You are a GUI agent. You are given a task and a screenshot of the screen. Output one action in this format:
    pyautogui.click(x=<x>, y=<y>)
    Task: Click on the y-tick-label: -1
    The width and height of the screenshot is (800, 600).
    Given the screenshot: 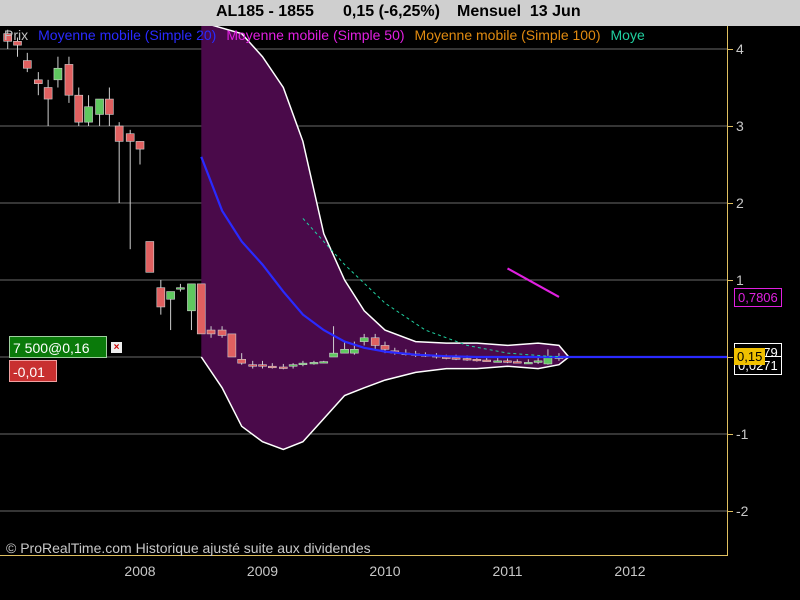 What is the action you would take?
    pyautogui.click(x=742, y=434)
    